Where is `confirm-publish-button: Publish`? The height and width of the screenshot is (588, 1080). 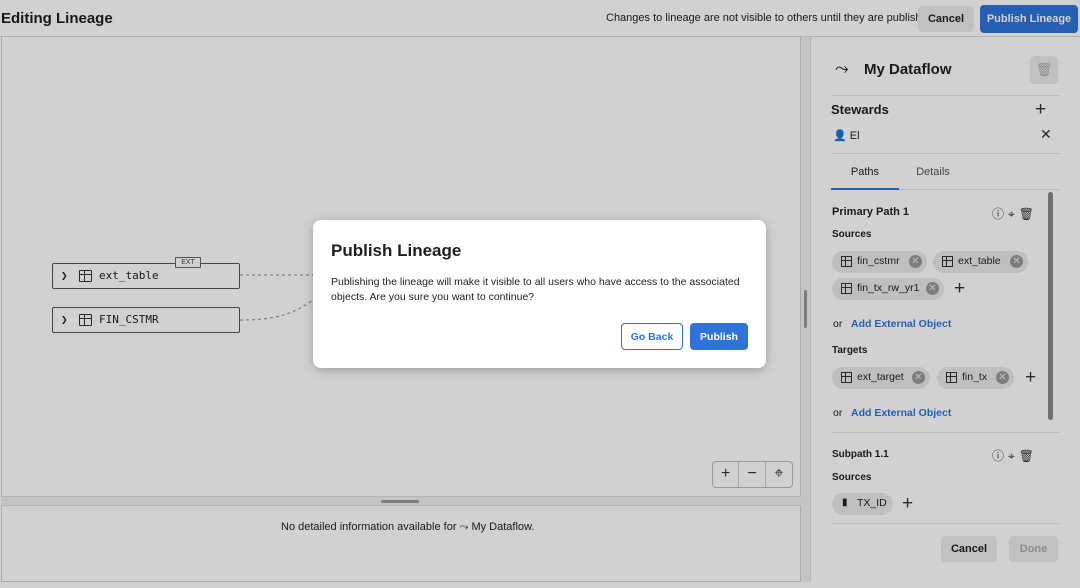
confirm-publish-button: Publish is located at coordinates (719, 336).